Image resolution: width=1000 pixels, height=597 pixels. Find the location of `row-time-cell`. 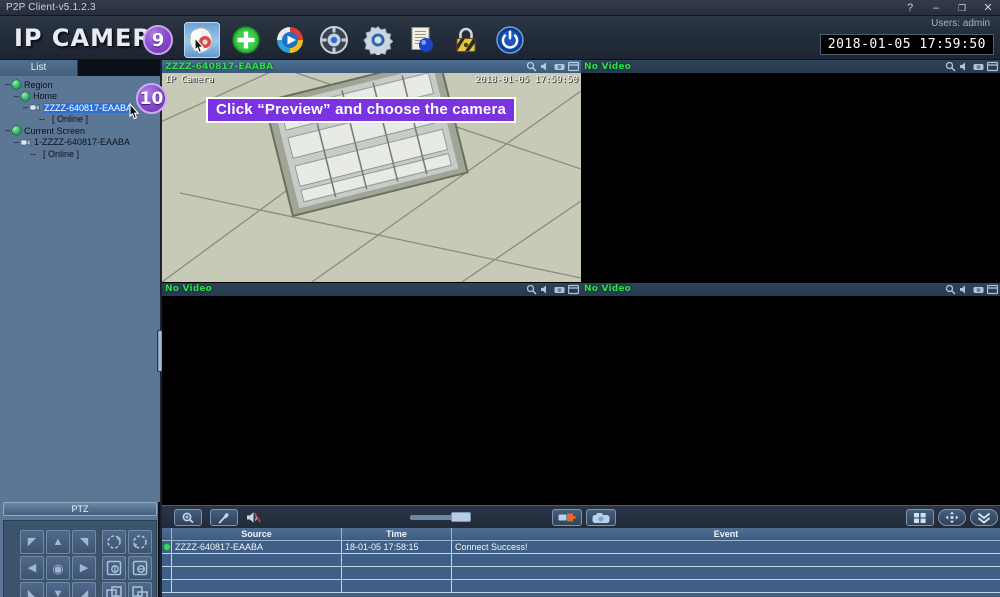

row-time-cell is located at coordinates (397, 586).